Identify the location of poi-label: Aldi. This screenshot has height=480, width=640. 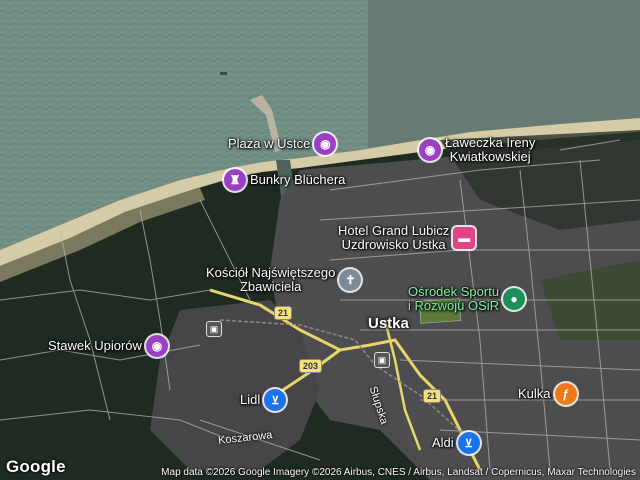
(443, 442).